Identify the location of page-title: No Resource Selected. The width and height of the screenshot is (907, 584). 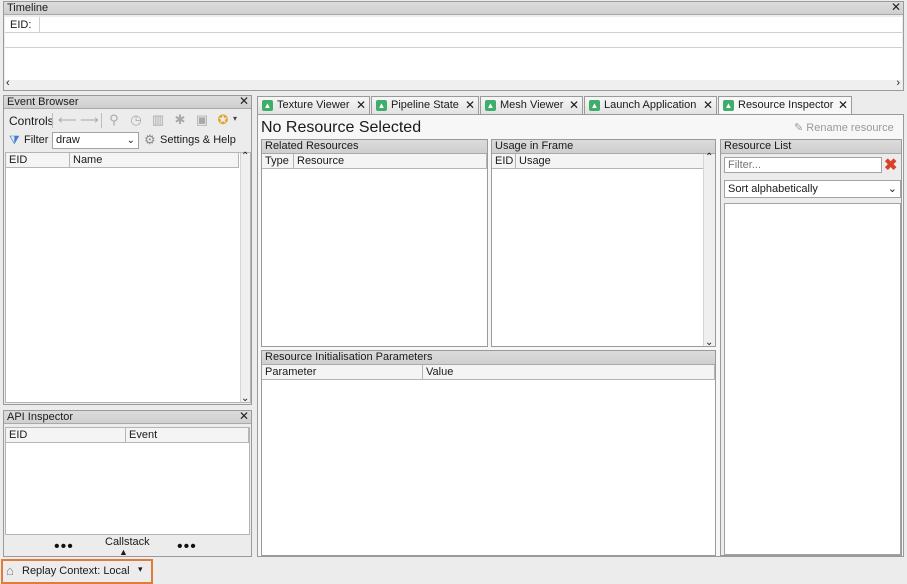
(341, 127).